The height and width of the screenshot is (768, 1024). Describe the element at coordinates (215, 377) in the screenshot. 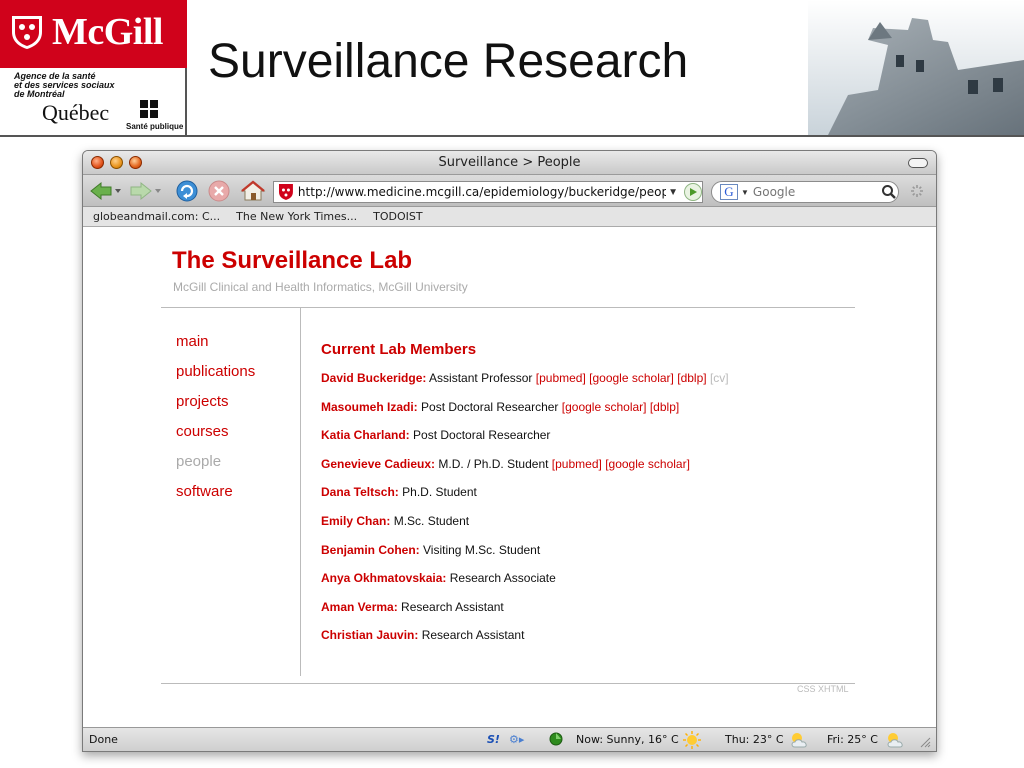

I see `nav-link-publications: publications` at that location.